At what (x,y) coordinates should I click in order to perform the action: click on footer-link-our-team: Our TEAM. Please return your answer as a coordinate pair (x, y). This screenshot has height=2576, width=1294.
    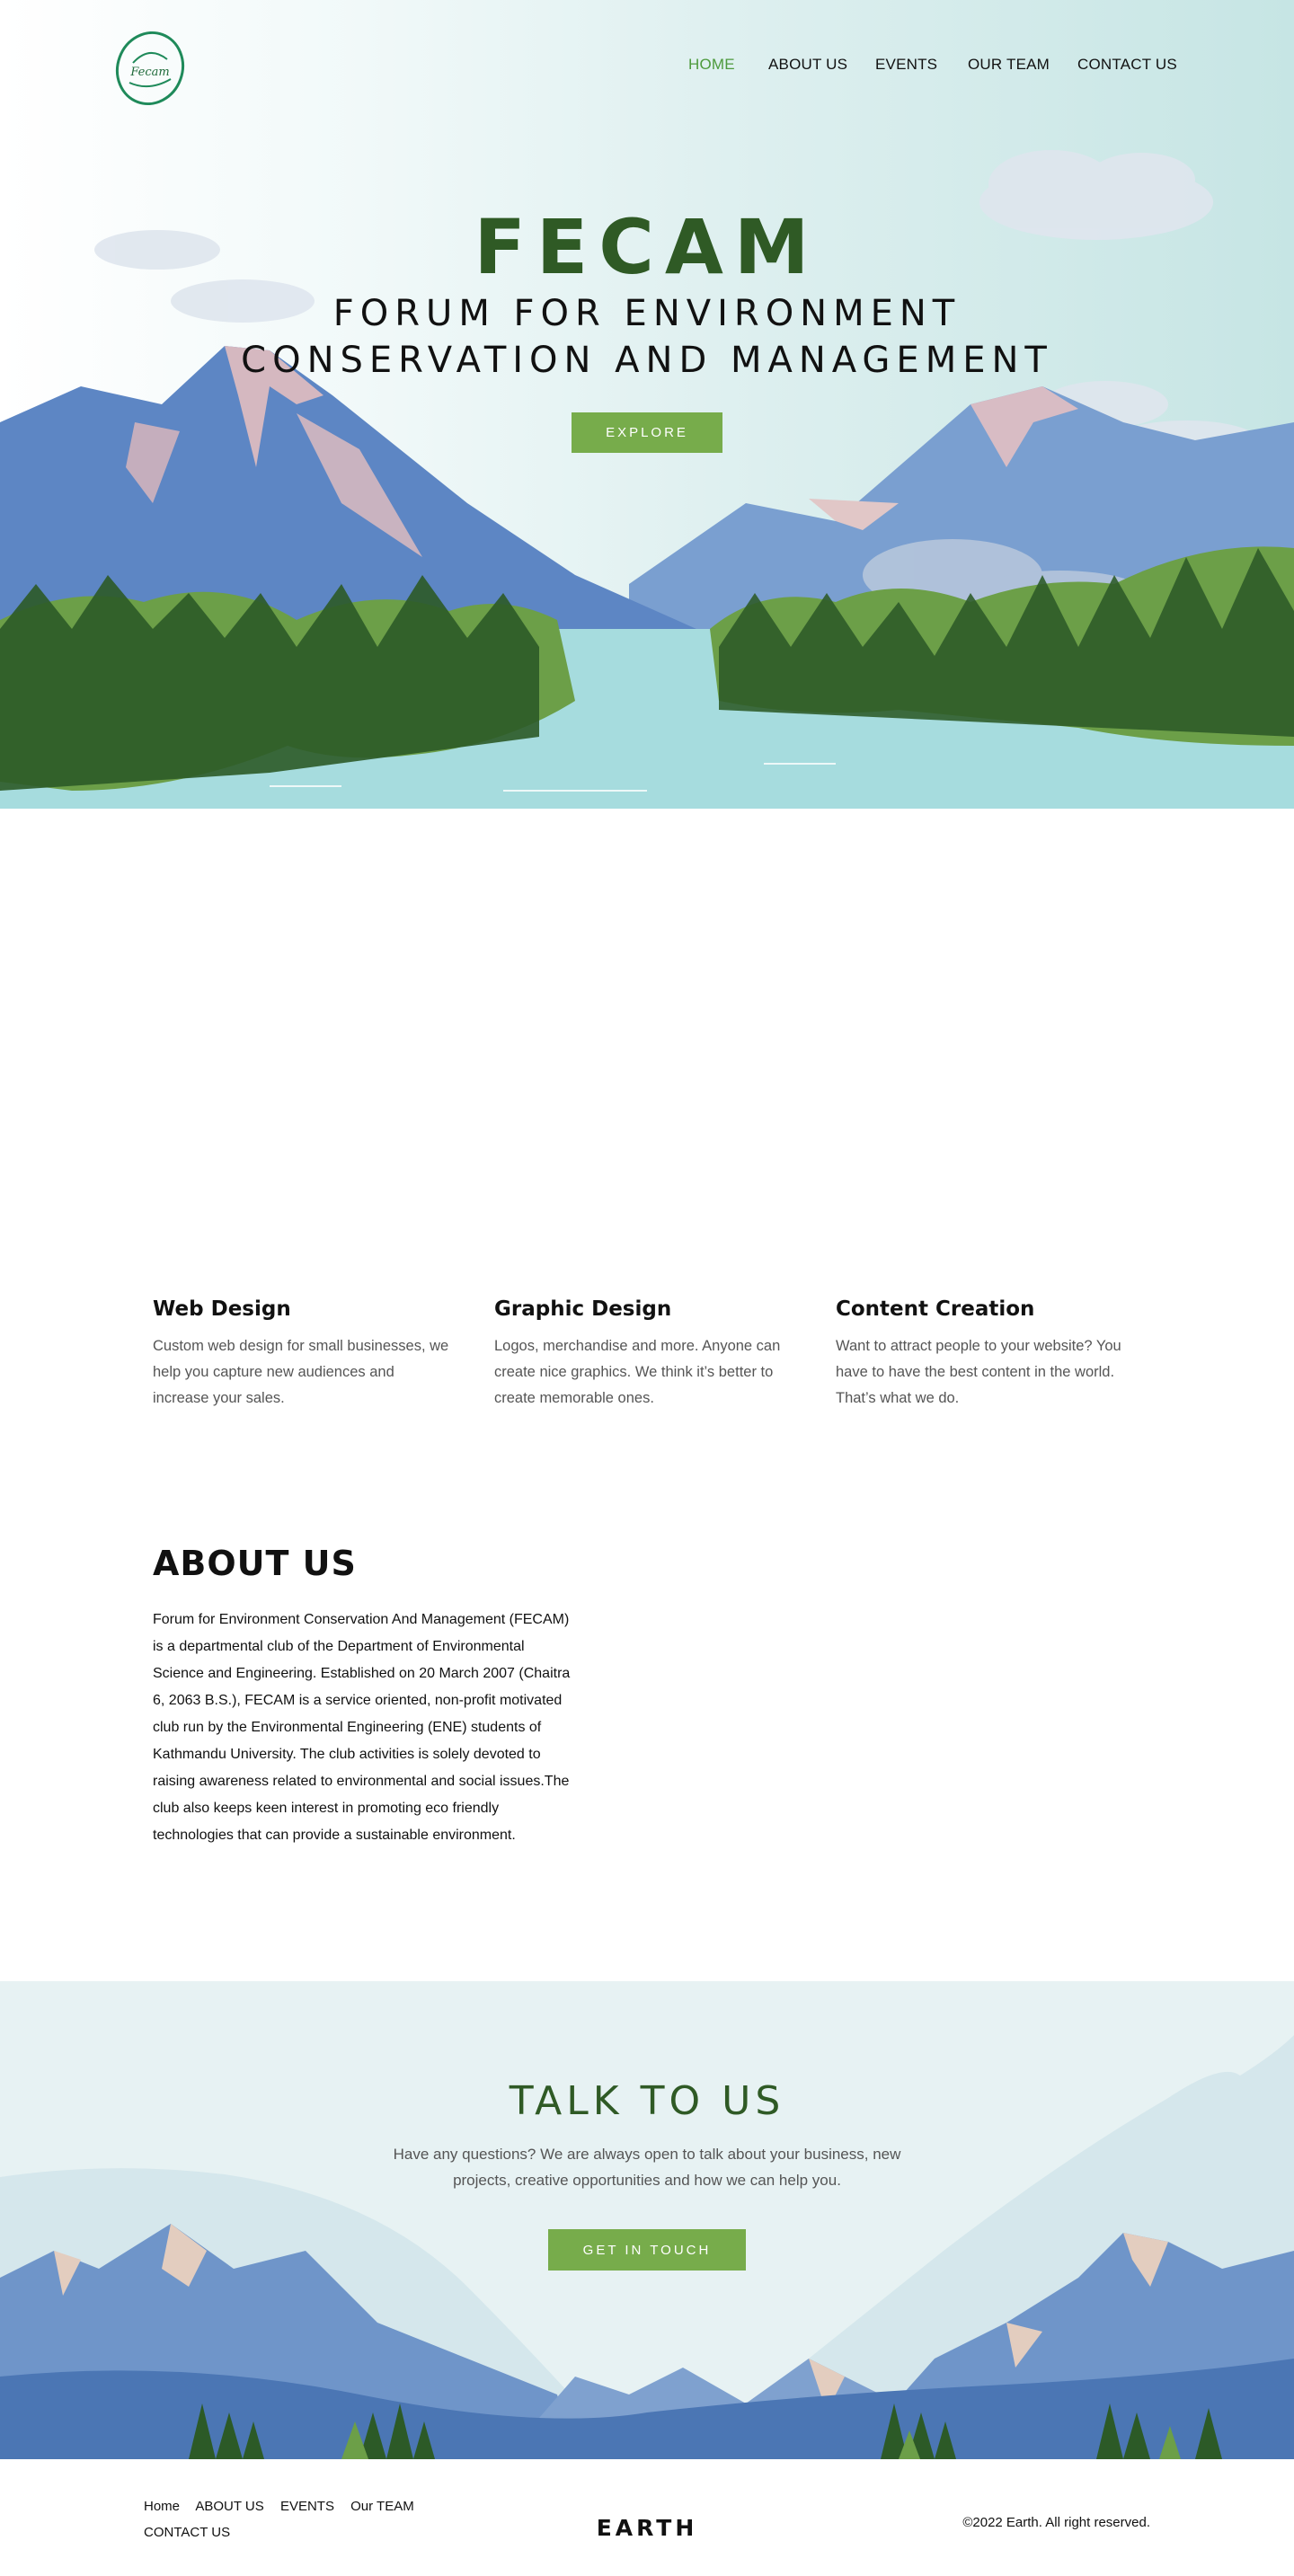
    Looking at the image, I should click on (382, 2507).